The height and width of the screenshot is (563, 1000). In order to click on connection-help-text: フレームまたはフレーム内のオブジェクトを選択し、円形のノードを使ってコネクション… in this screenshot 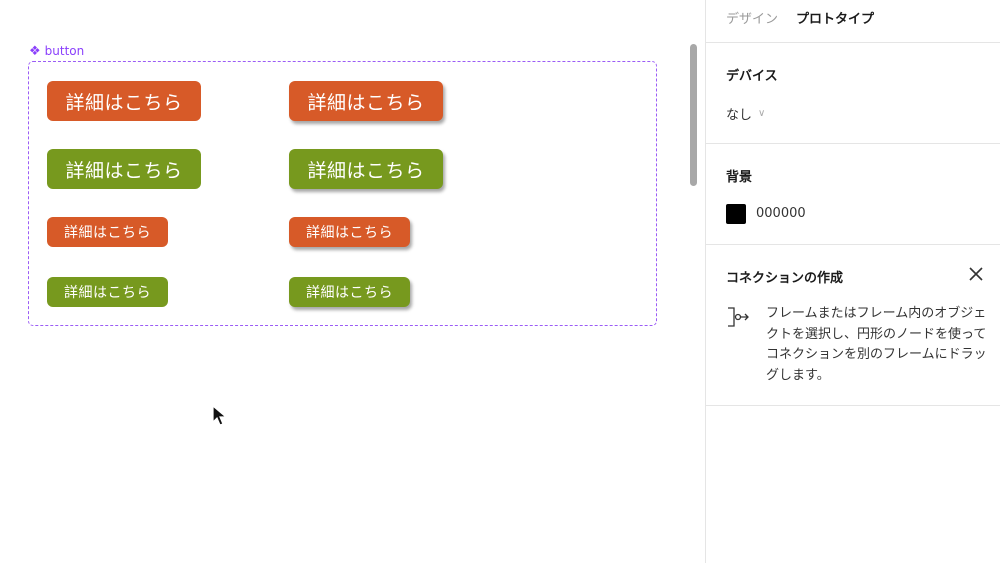, I will do `click(876, 344)`.